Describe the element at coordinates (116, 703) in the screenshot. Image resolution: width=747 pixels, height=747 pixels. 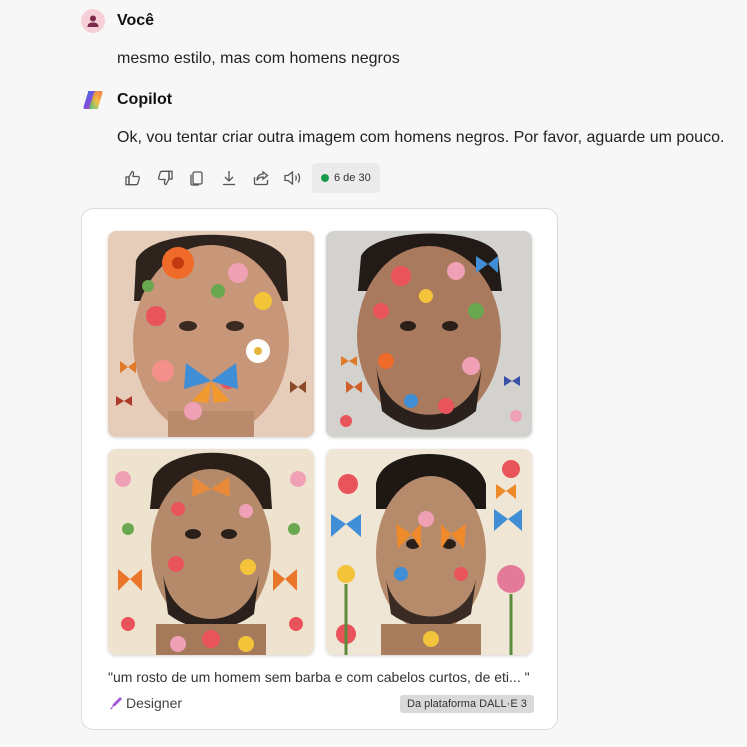
I see `designer-icon` at that location.